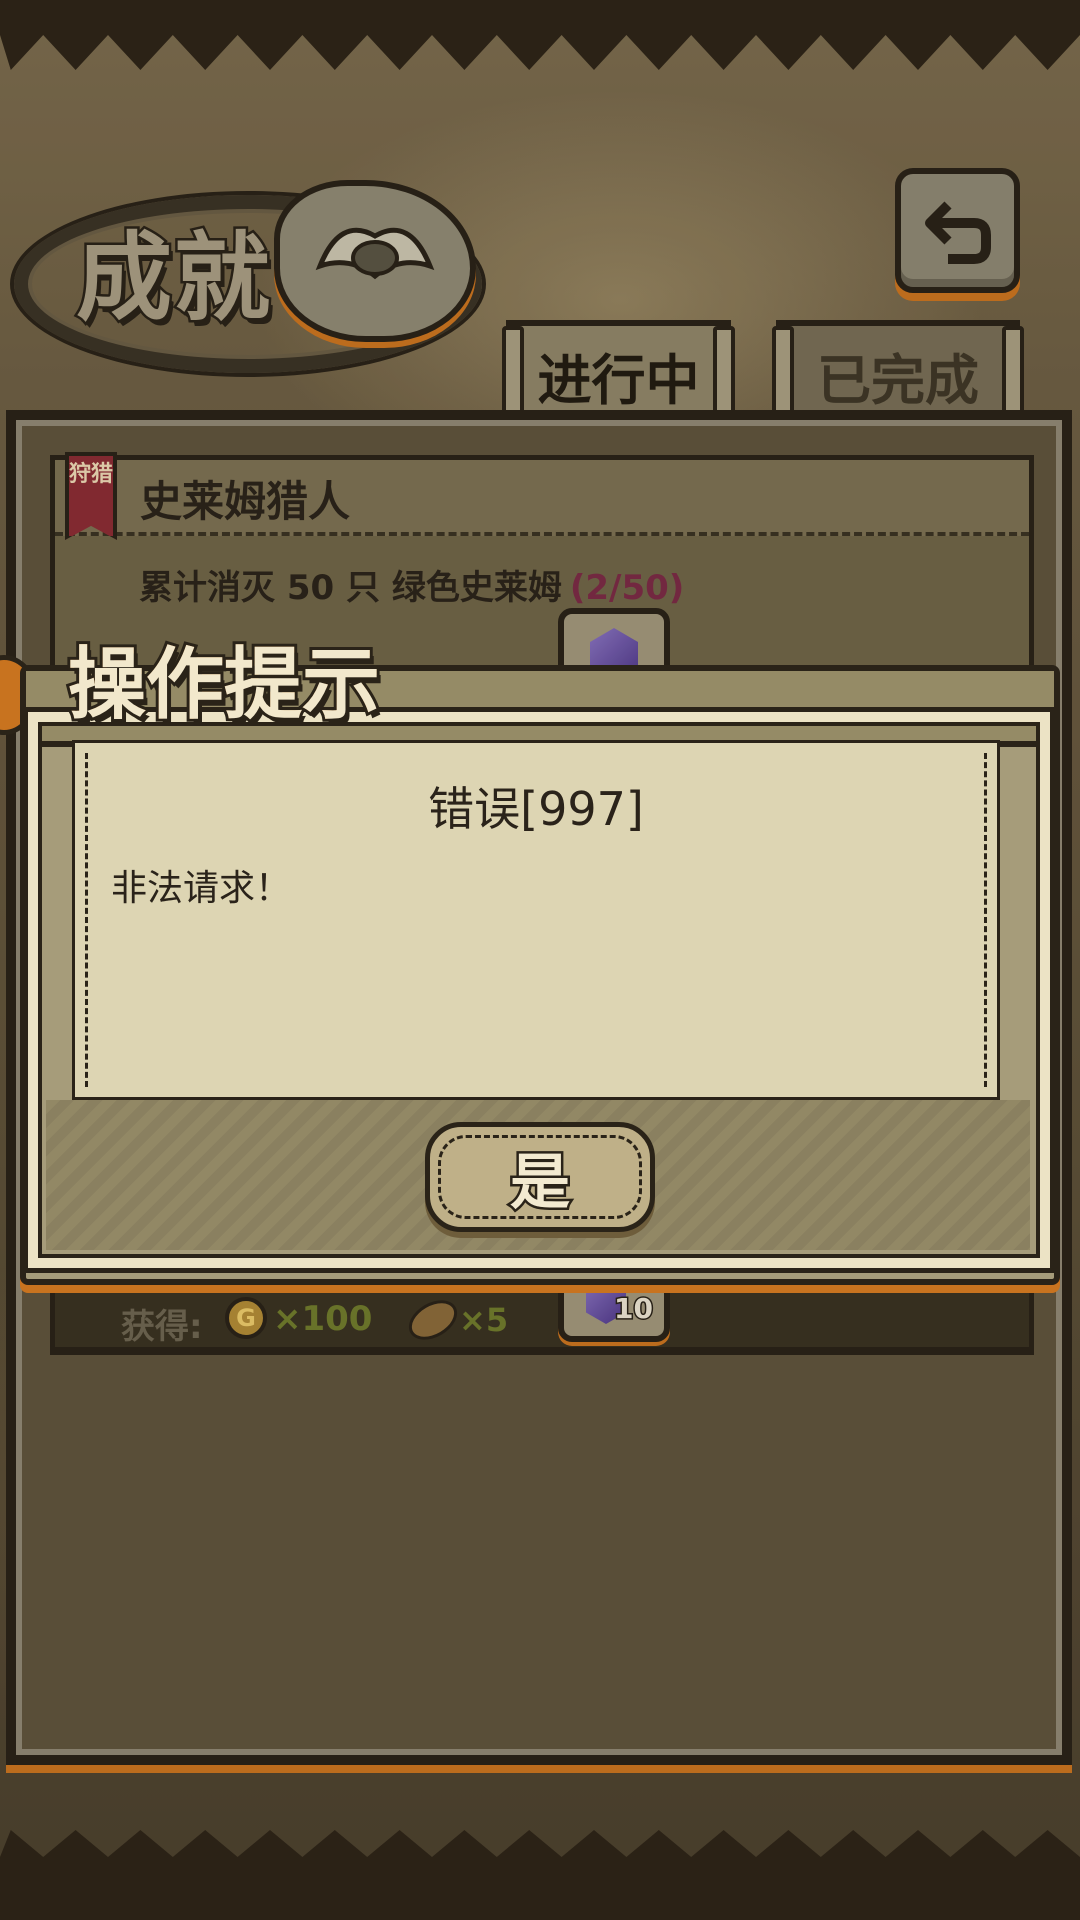 The image size is (1080, 1920). What do you see at coordinates (540, 1182) in the screenshot?
I see `confirm-button-label: 是` at bounding box center [540, 1182].